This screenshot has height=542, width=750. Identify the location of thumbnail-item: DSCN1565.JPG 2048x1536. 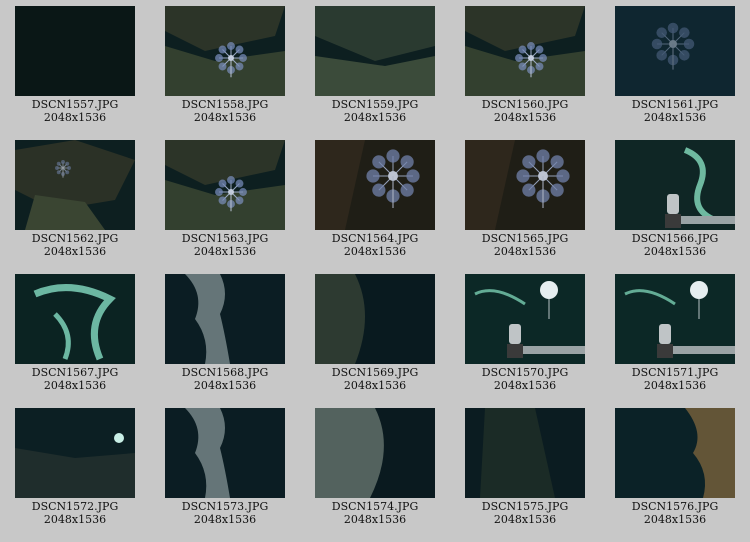
(525, 207).